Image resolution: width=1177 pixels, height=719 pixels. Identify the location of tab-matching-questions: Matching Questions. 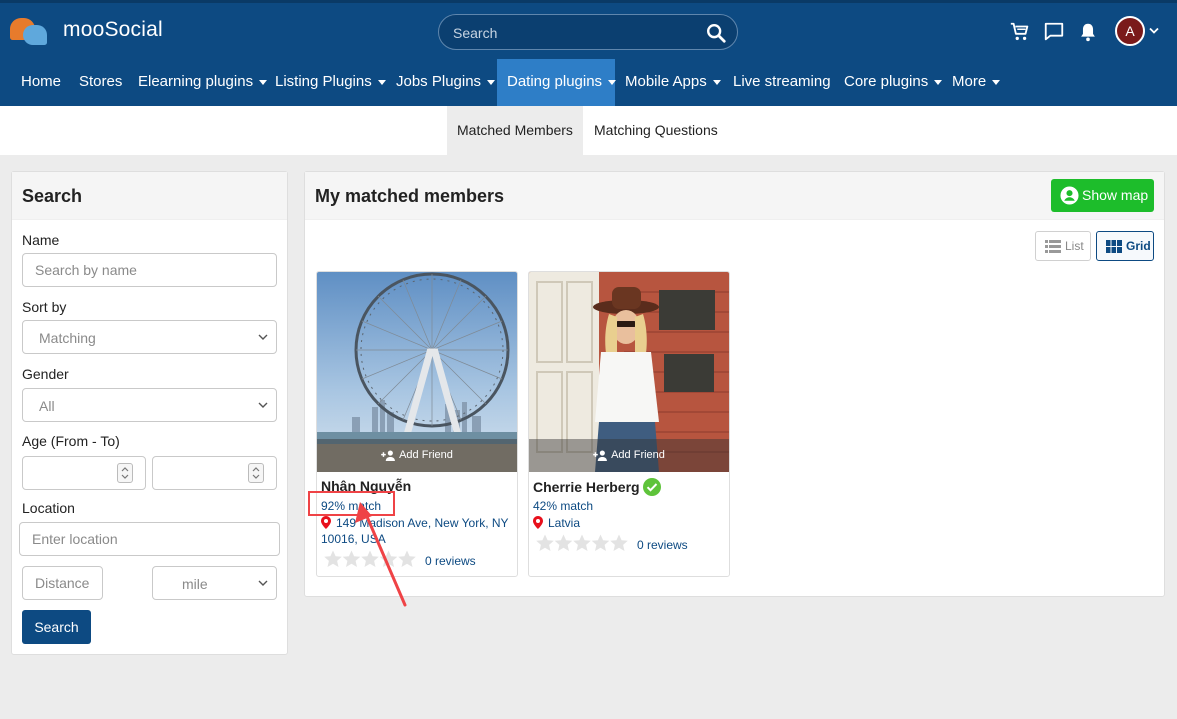
(656, 130).